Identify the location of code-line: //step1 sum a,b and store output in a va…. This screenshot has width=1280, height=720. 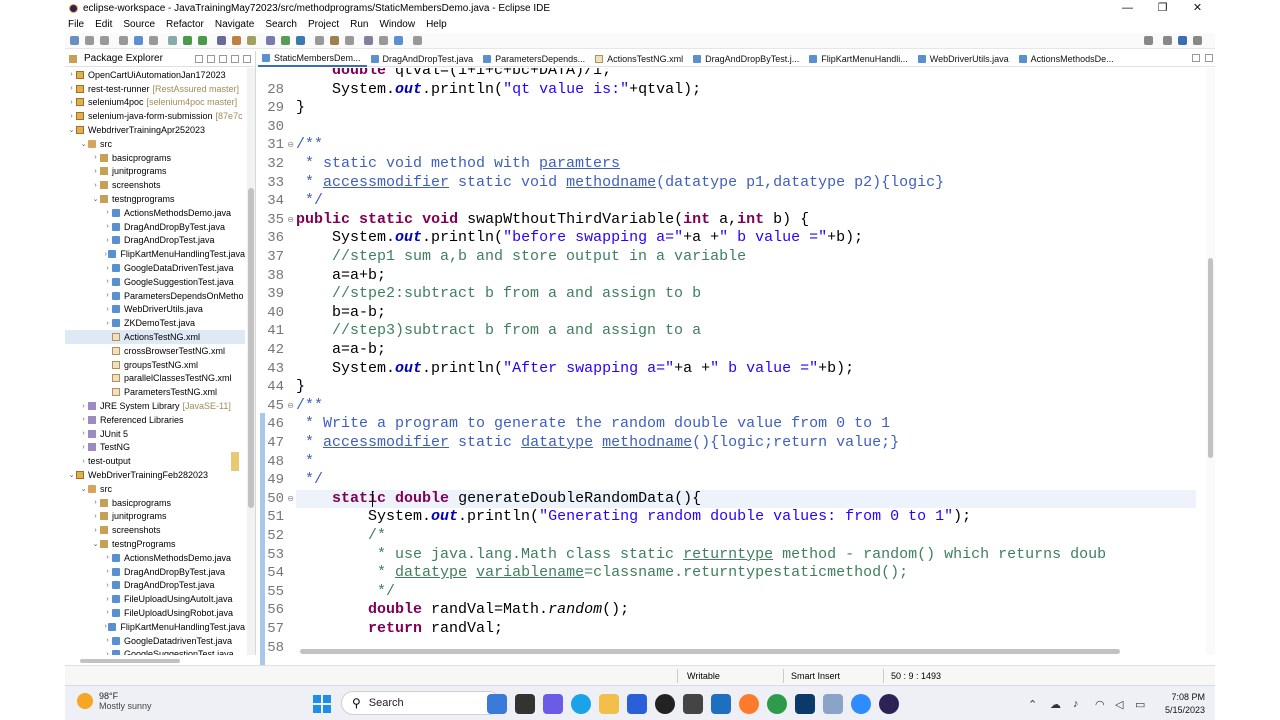
(746, 257).